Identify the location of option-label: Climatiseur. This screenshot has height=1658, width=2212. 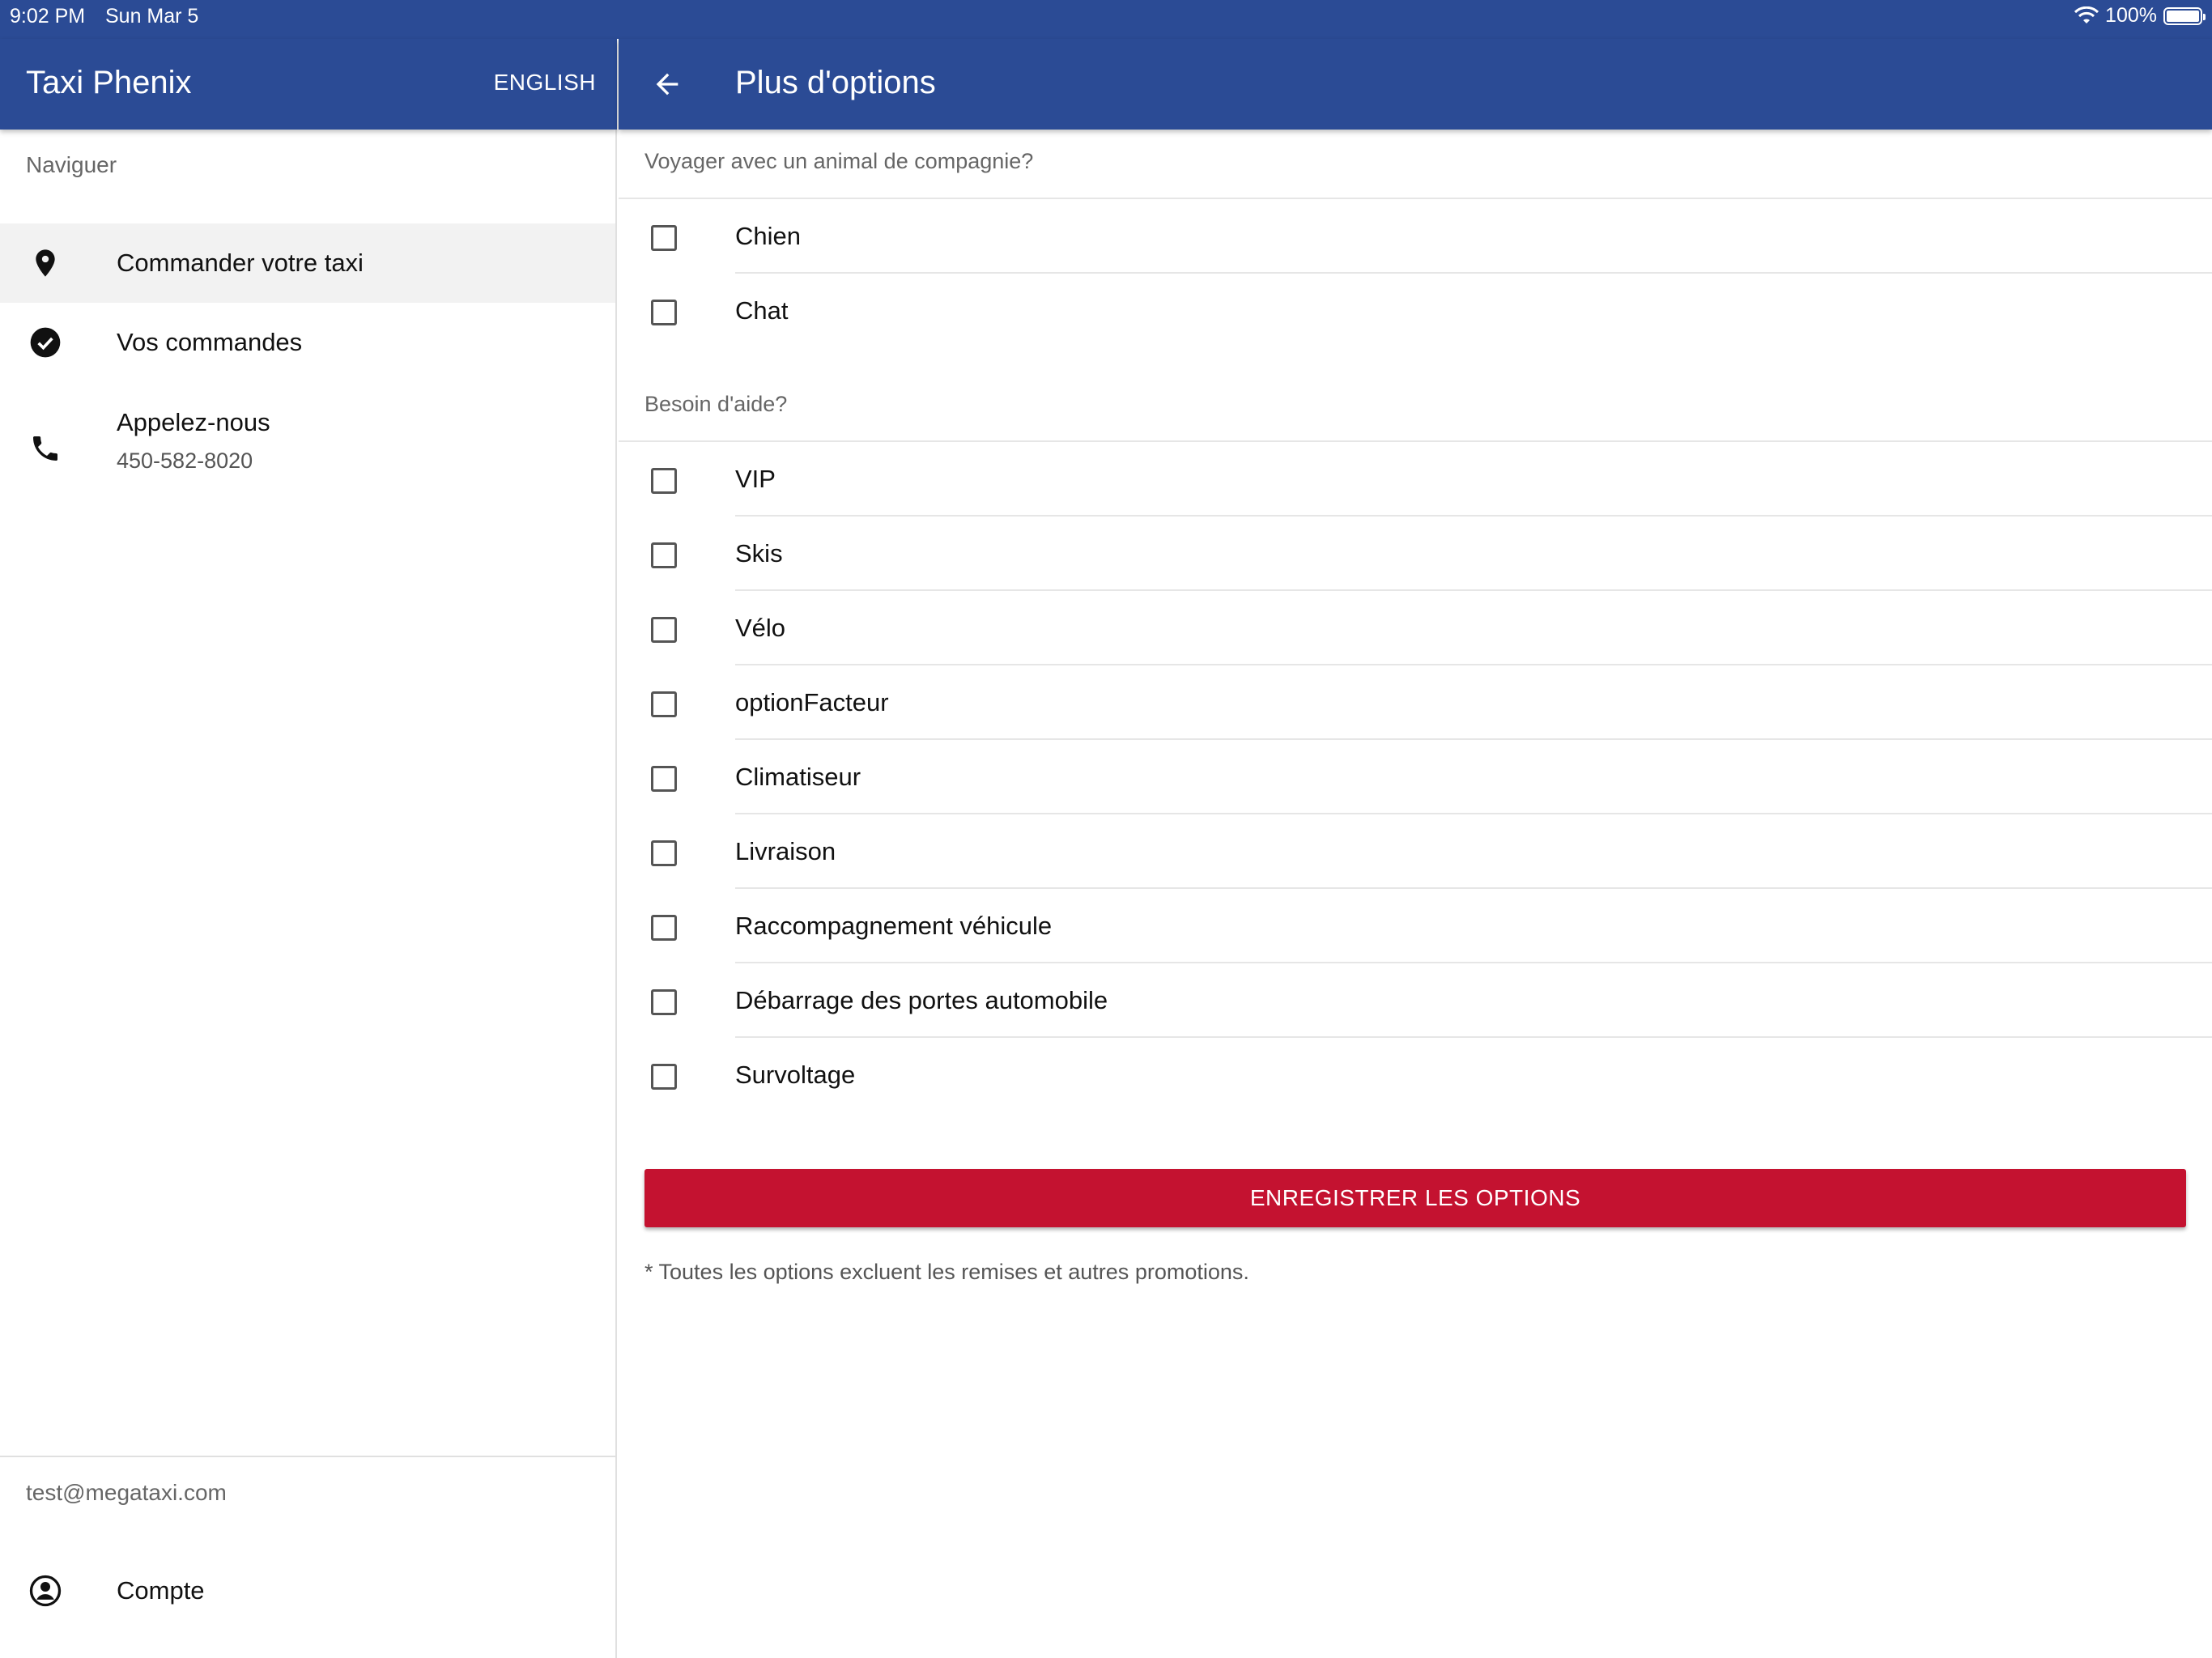
(798, 777).